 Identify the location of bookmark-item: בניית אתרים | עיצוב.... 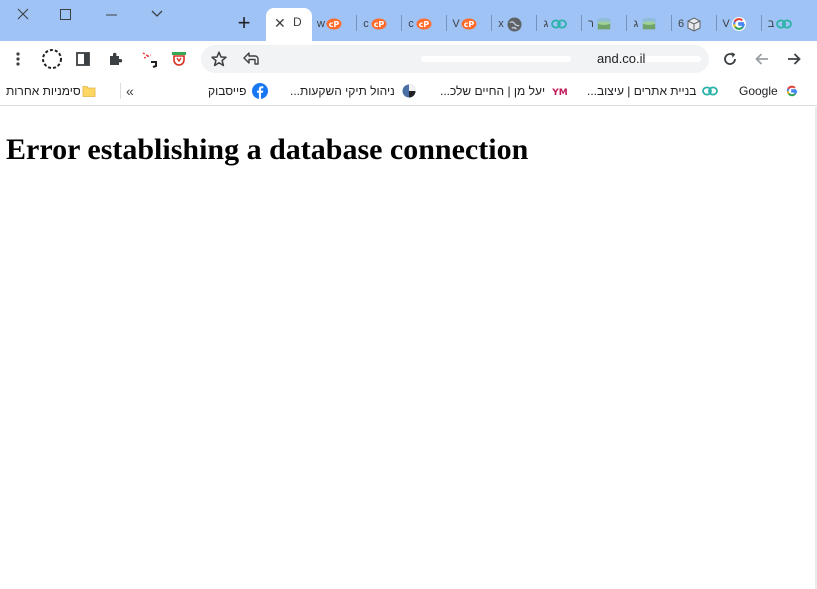
(653, 91).